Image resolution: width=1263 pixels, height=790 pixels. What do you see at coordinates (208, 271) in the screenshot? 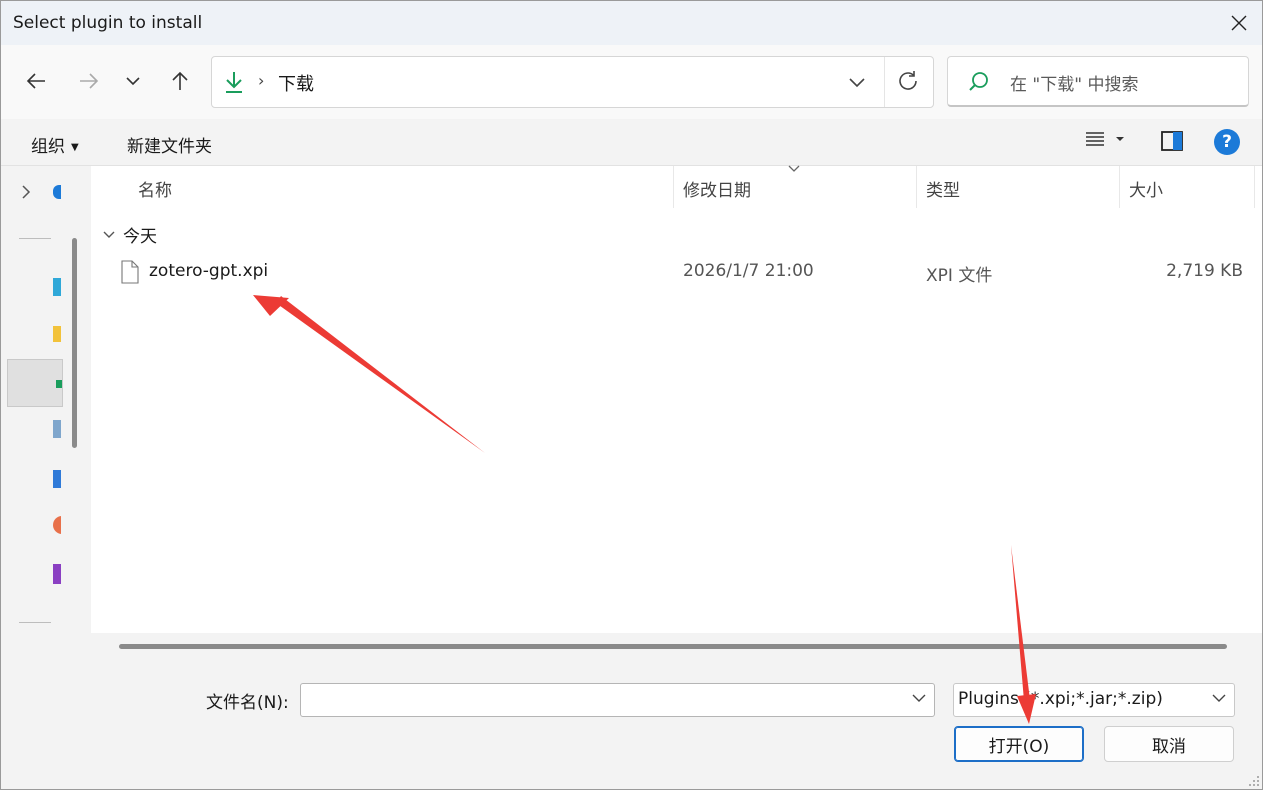
I see `file-name: zotero-gpt.xpi` at bounding box center [208, 271].